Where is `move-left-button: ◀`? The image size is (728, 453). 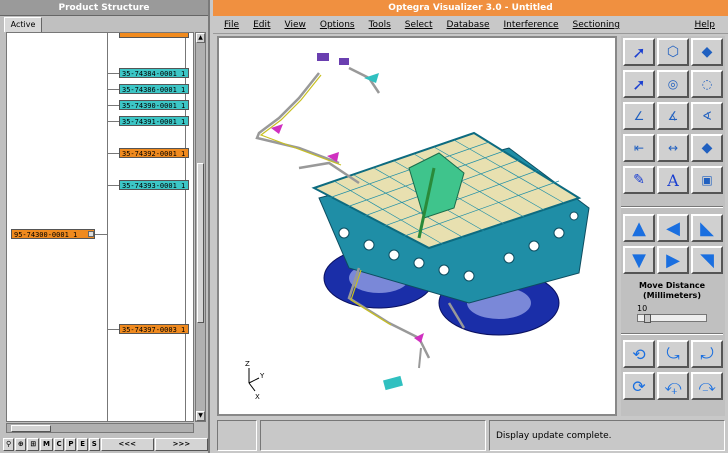
move-left-button: ◀ is located at coordinates (673, 228).